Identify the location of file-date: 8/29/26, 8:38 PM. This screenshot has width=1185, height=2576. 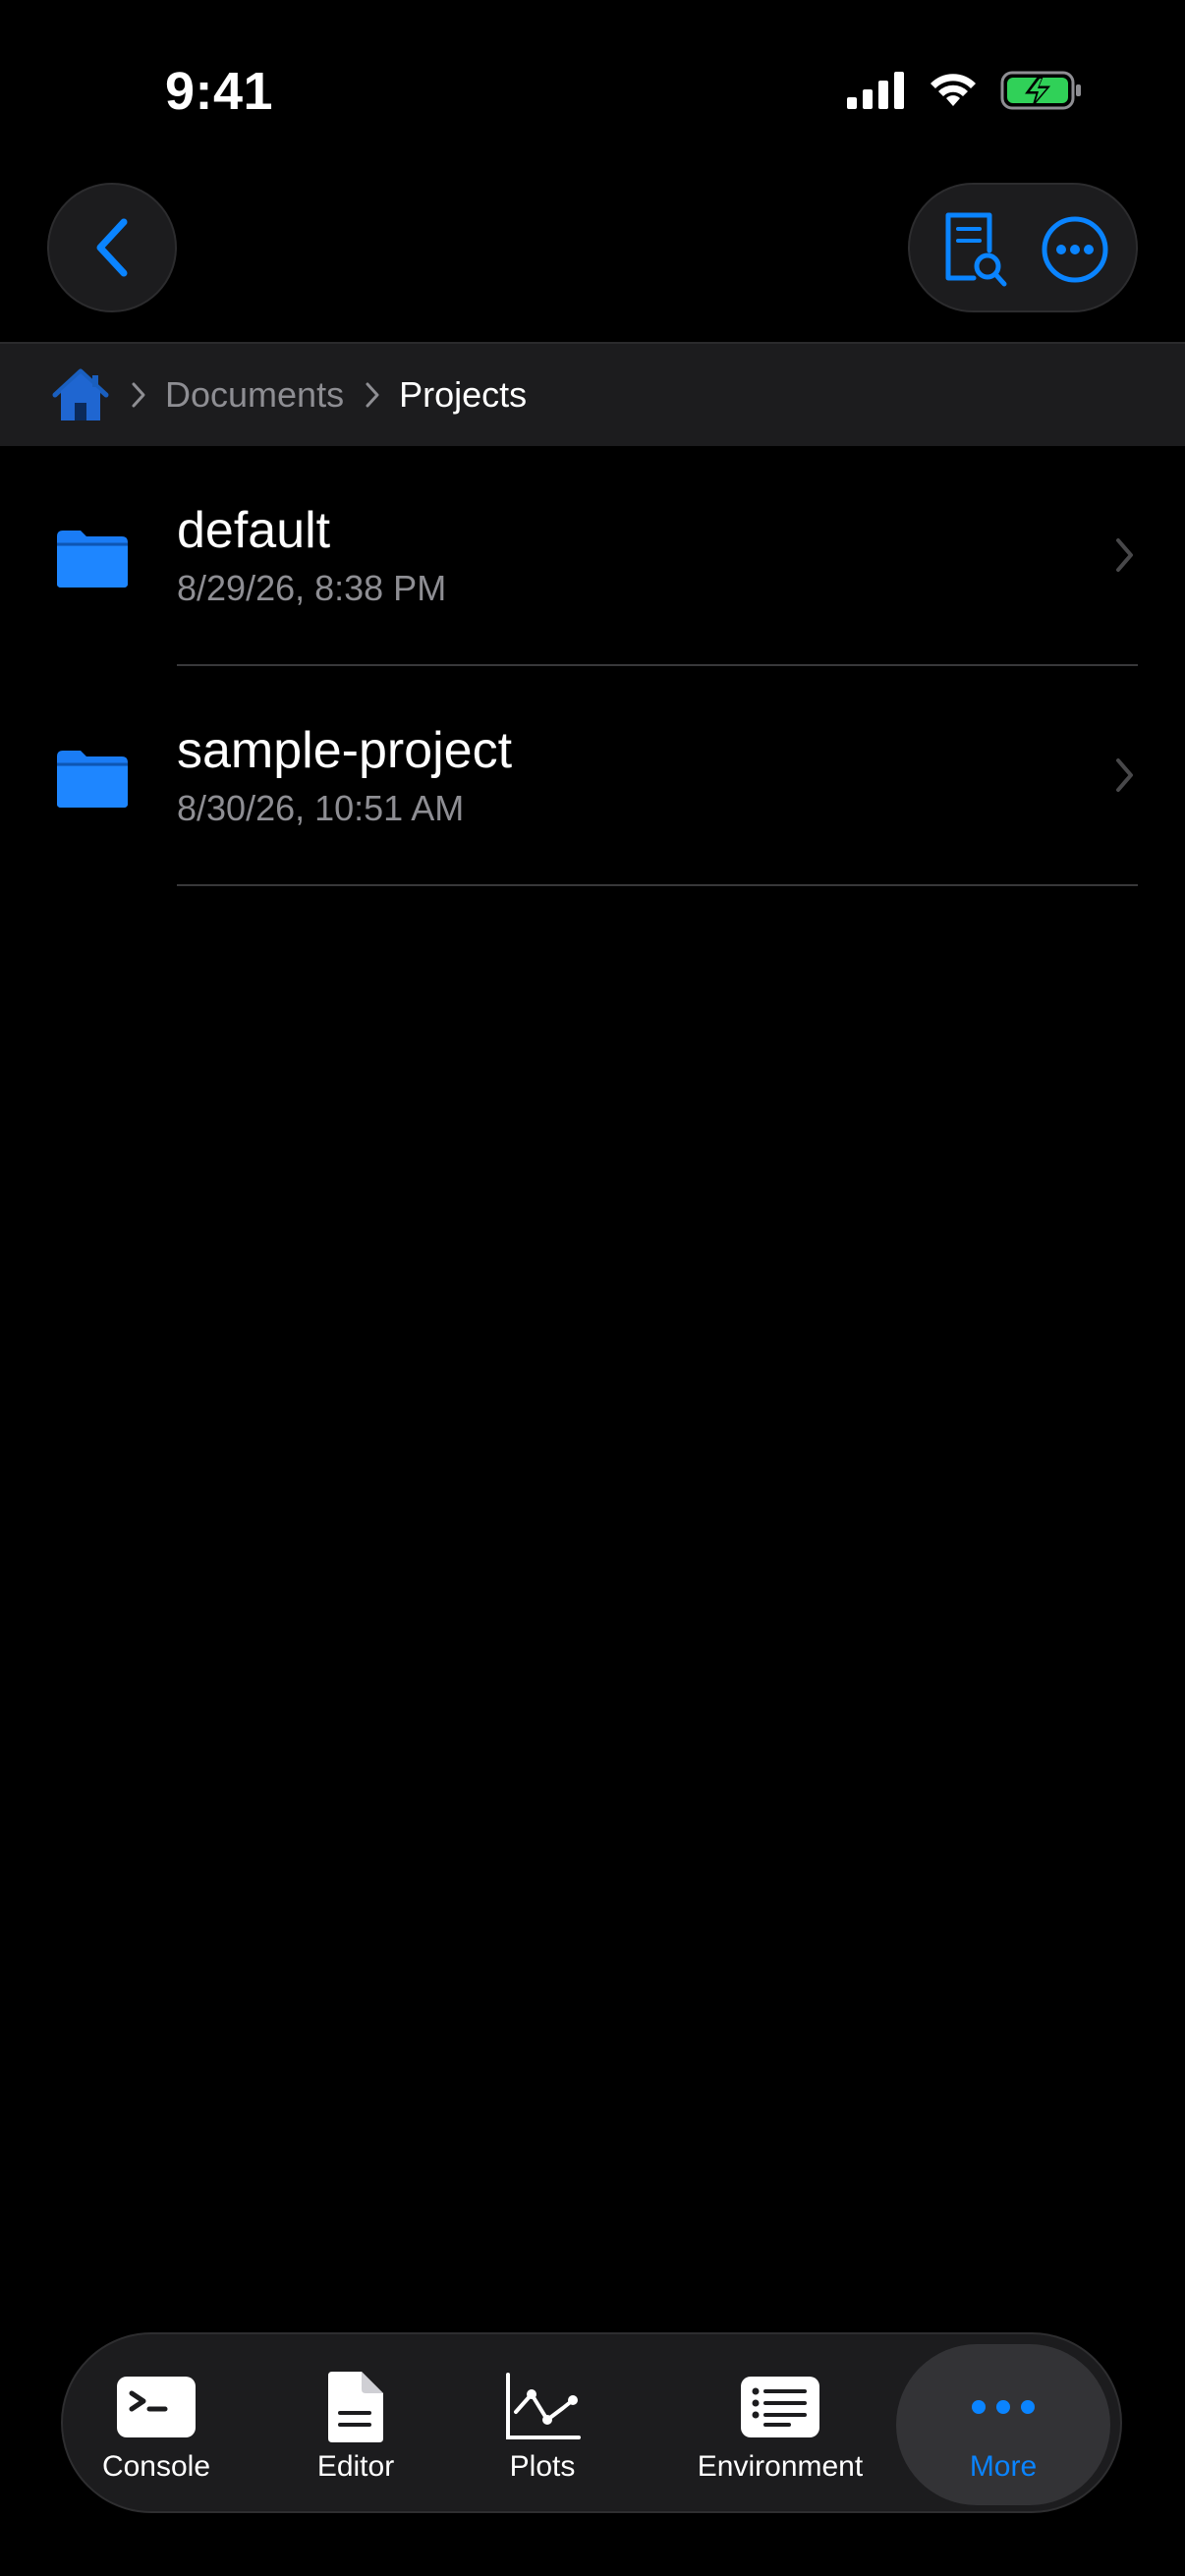
(312, 588).